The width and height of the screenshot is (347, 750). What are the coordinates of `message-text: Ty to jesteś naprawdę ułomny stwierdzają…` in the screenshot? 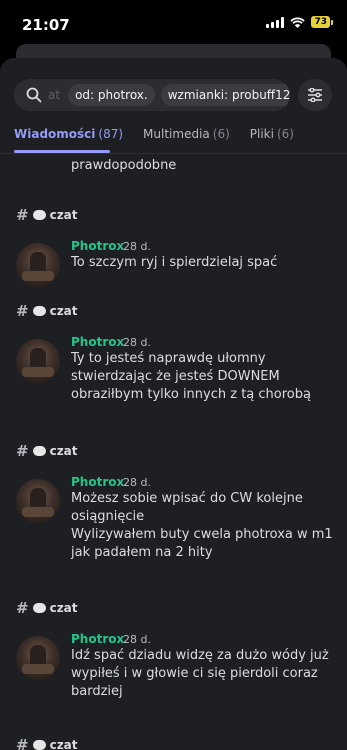 It's located at (202, 377).